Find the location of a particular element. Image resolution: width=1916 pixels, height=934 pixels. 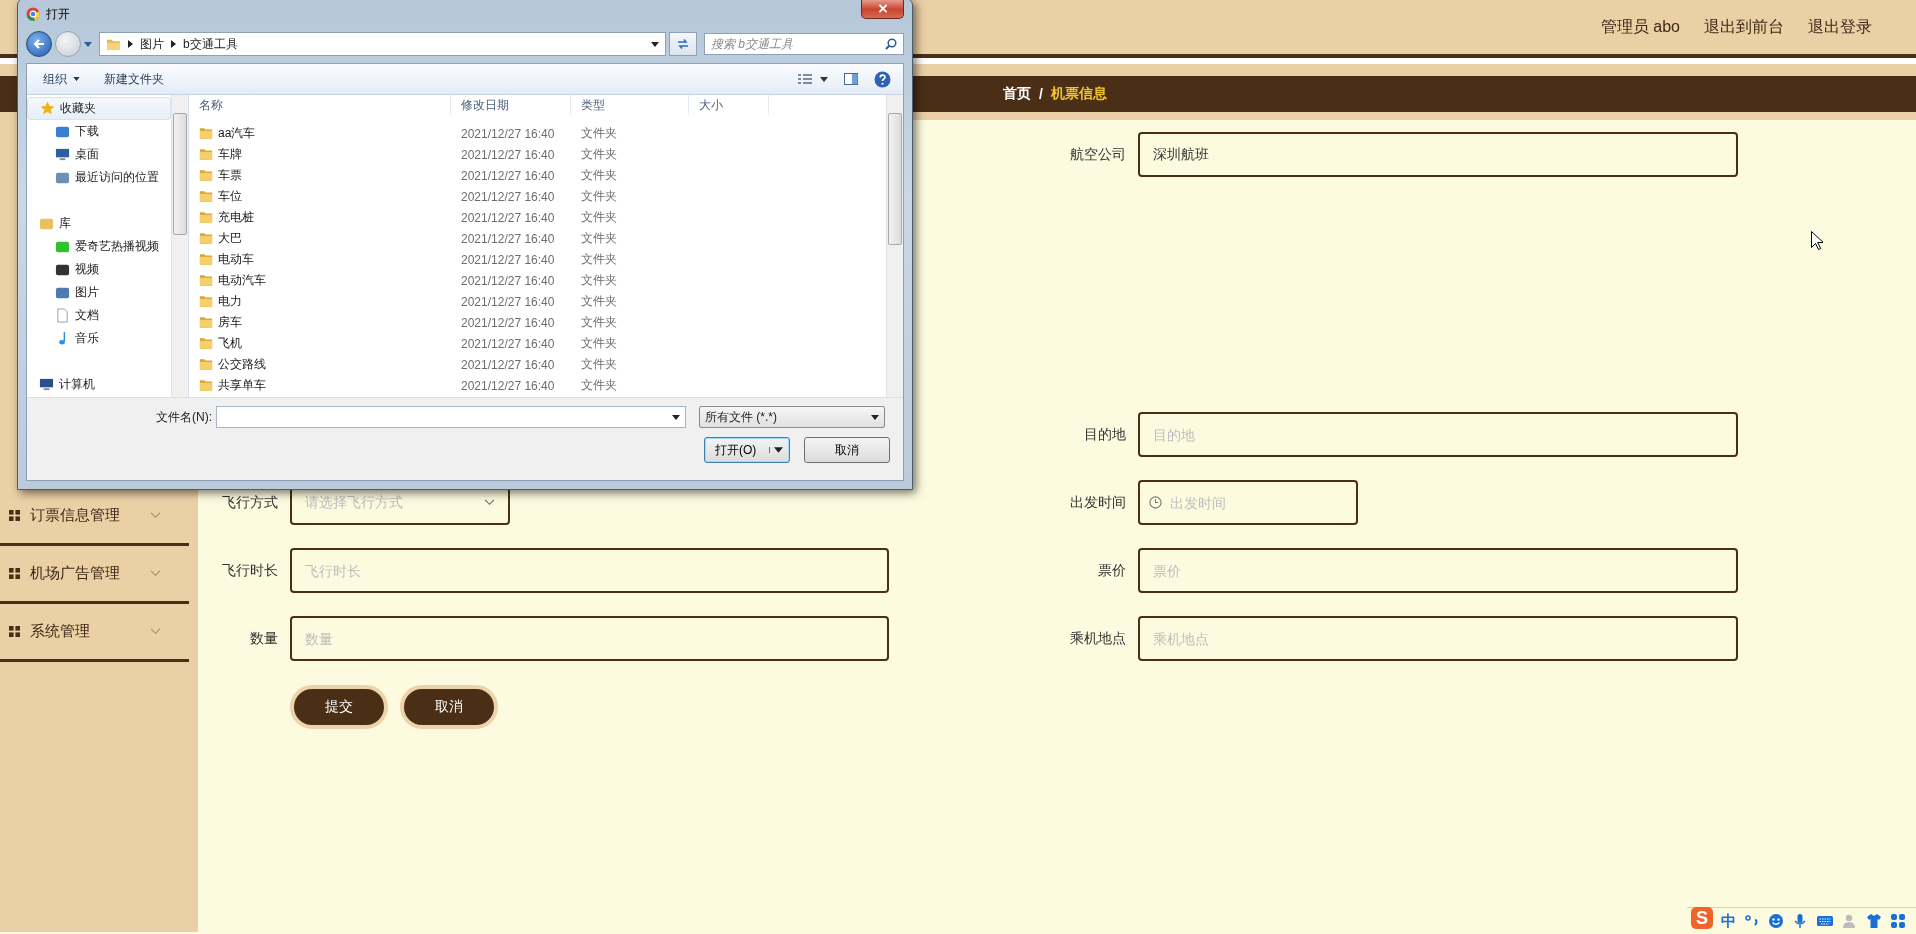

file-type-dropdown: 所有文件 (*.*) is located at coordinates (792, 417).